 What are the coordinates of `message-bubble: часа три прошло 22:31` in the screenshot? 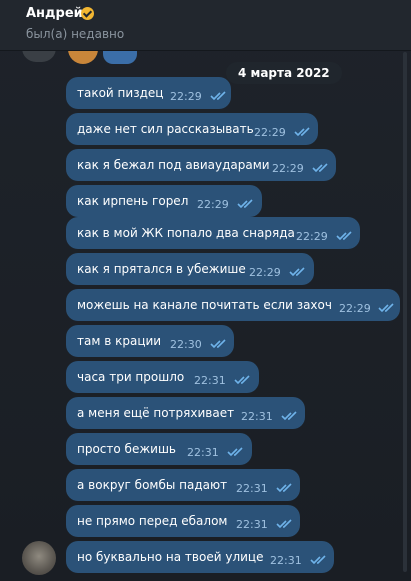 It's located at (162, 377).